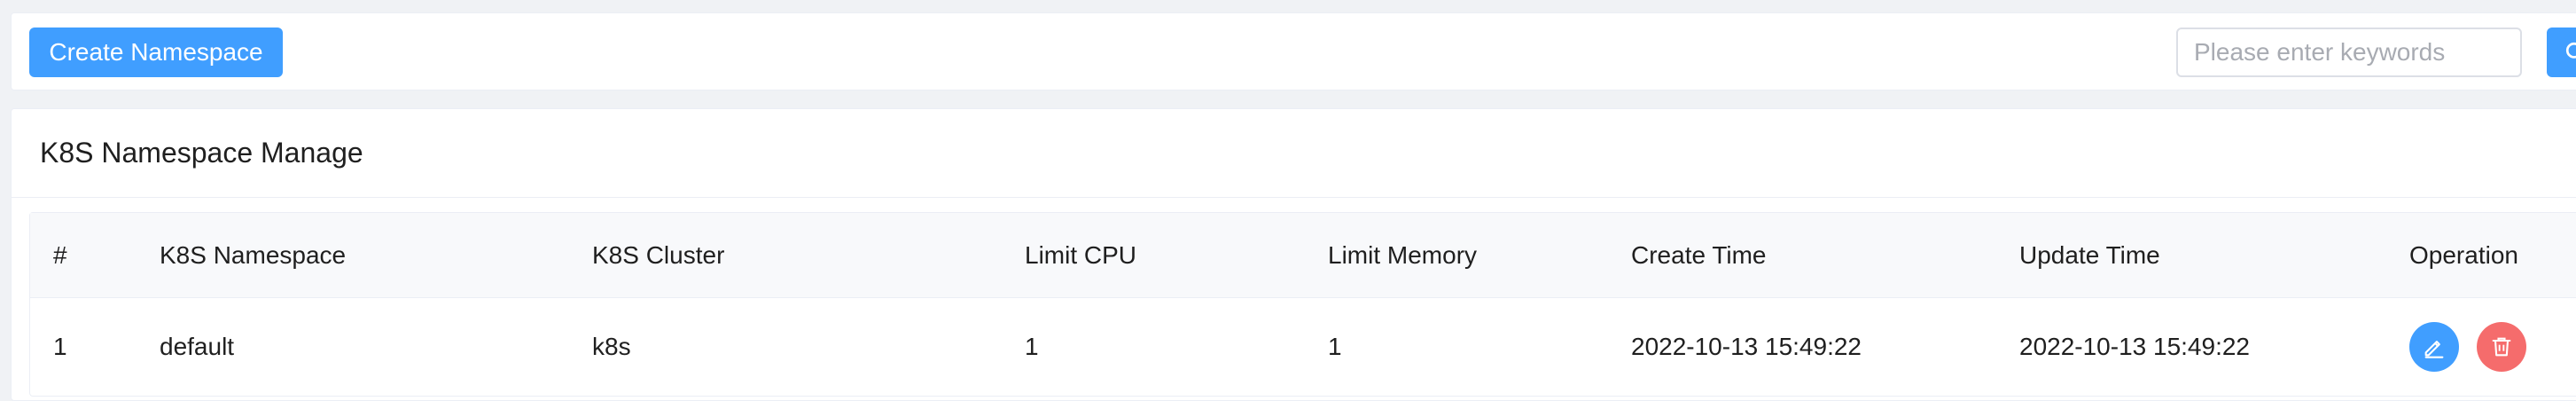  Describe the element at coordinates (2134, 346) in the screenshot. I see `row-update-time: 2022-10-13 15:49:22` at that location.